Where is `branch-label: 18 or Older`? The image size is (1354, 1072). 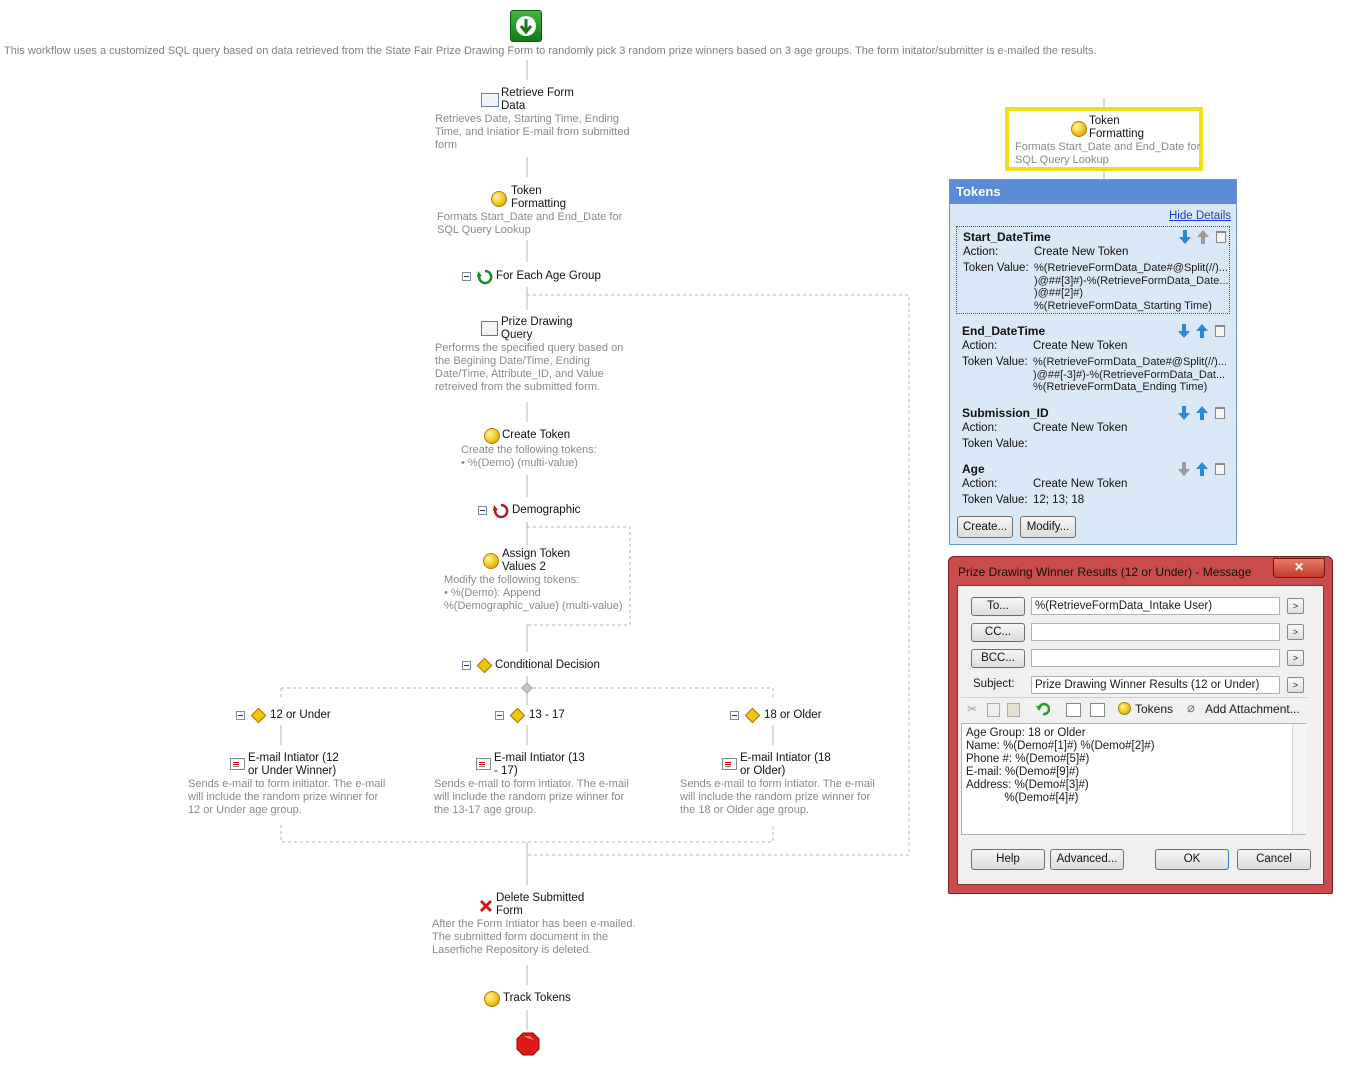 branch-label: 18 or Older is located at coordinates (793, 715).